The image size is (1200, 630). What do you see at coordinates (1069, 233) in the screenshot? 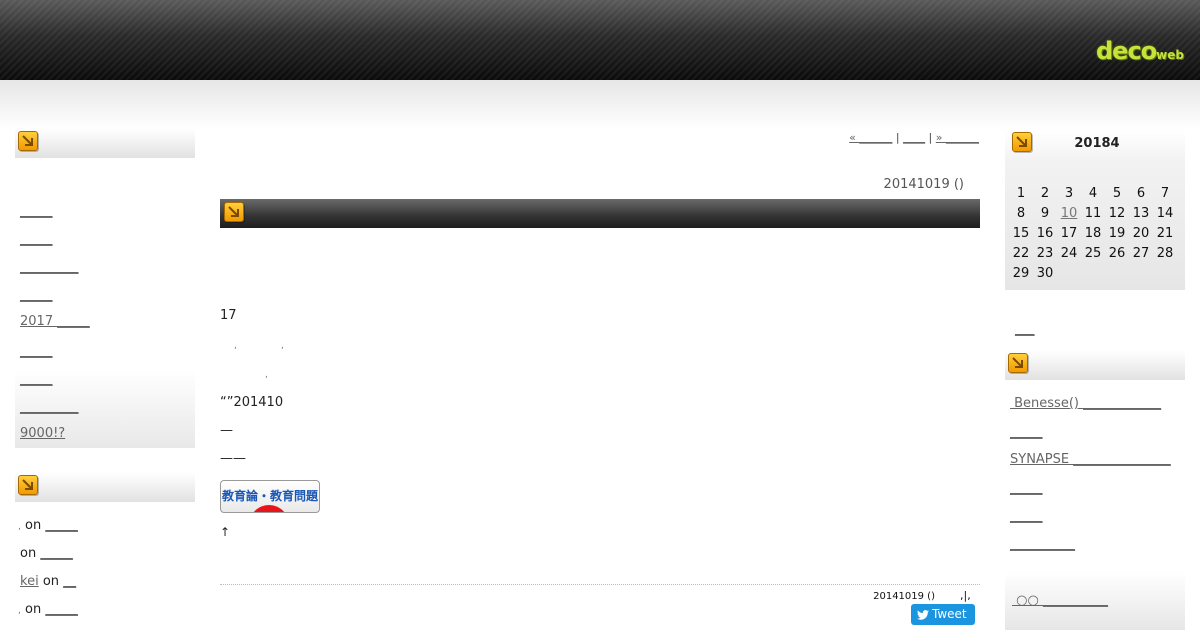
I see `calendar-day: 17` at bounding box center [1069, 233].